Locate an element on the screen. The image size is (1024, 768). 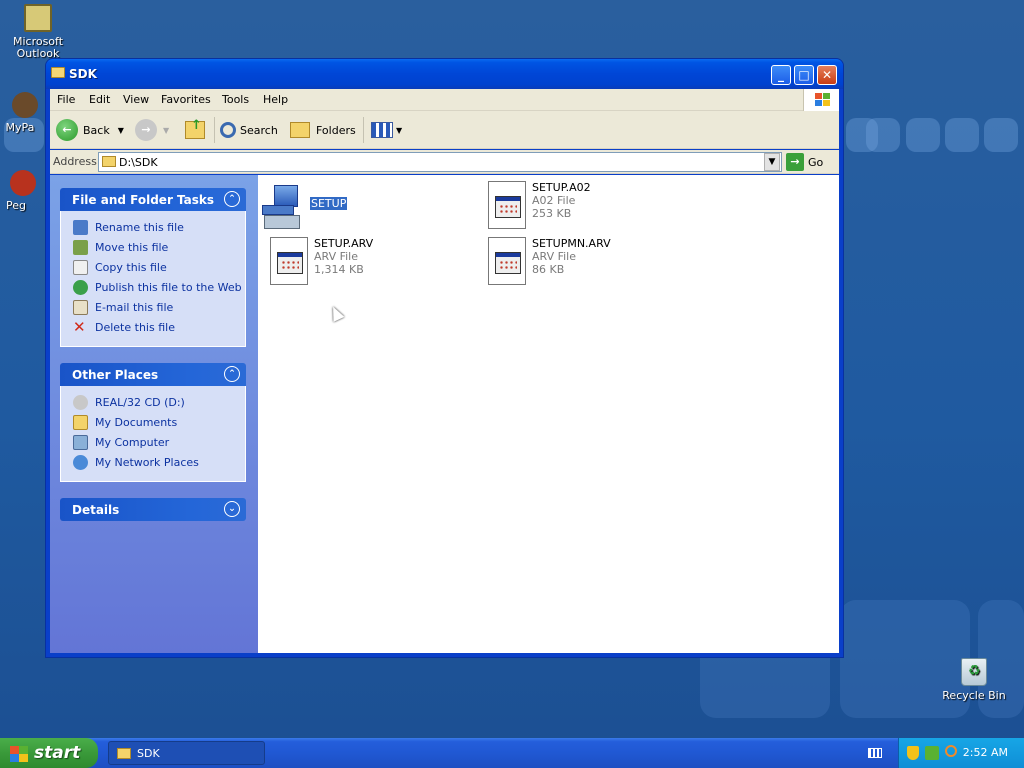
start-label: start is located at coordinates (57, 753).